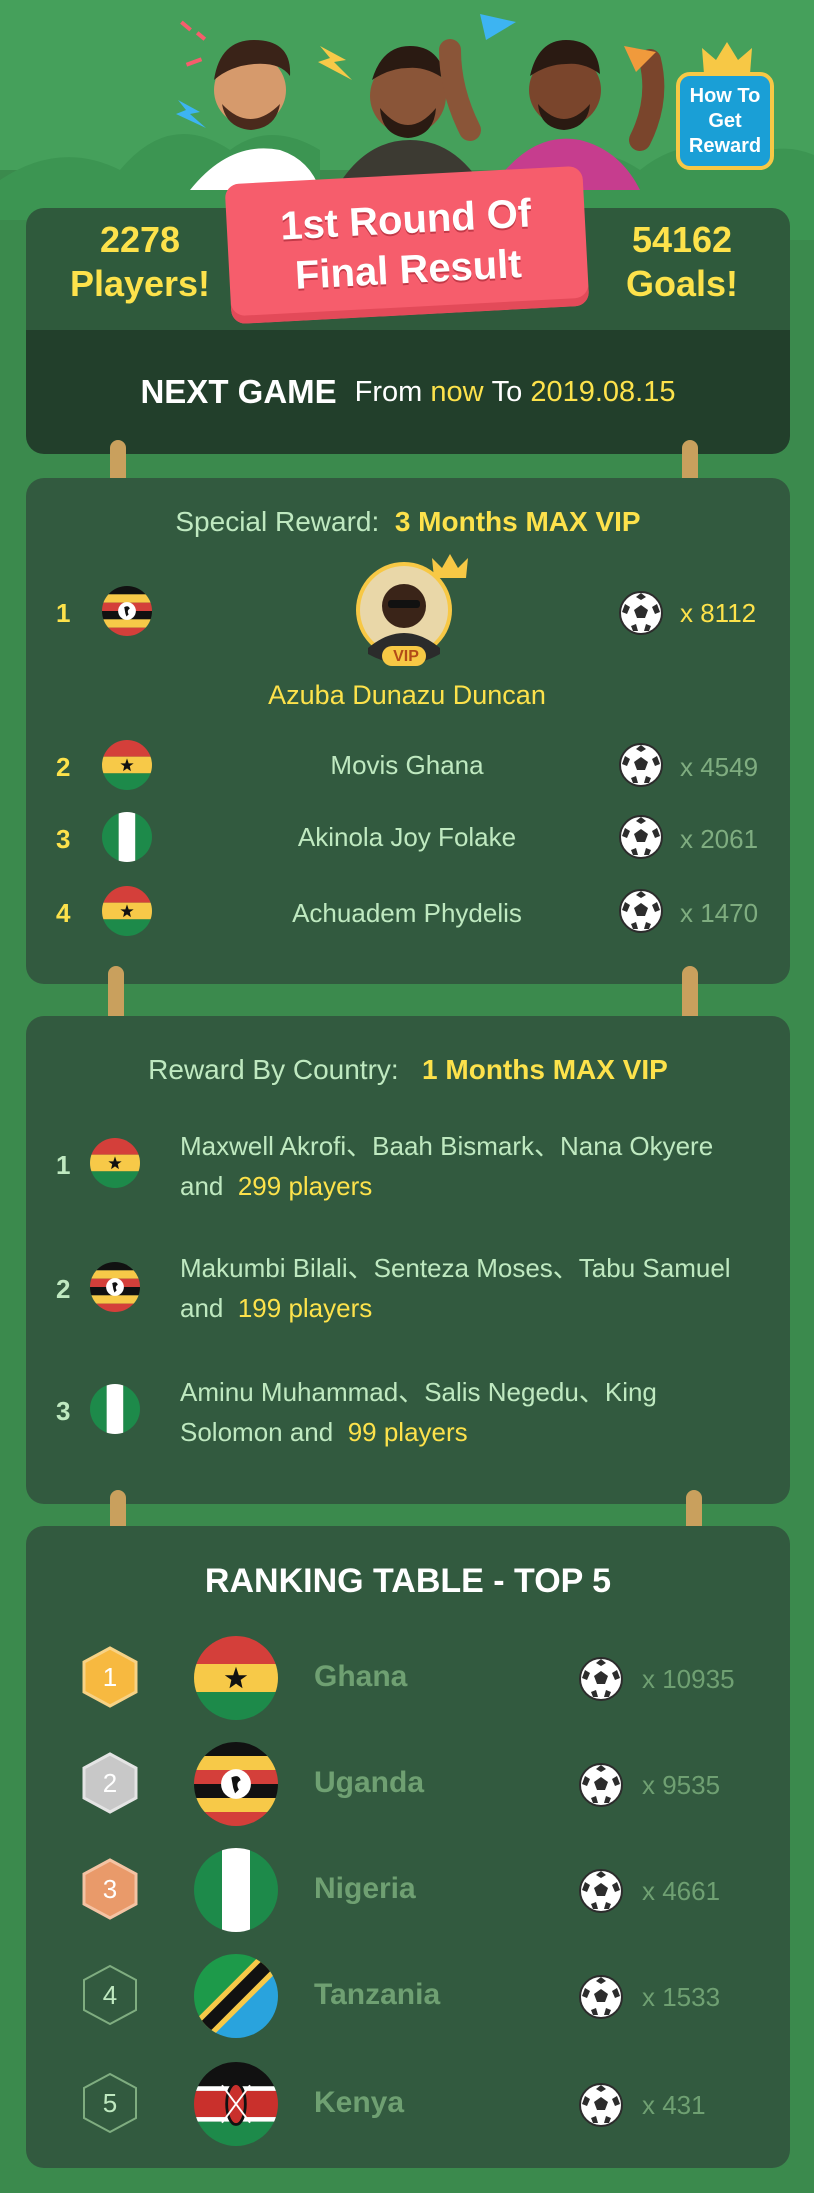  Describe the element at coordinates (140, 283) in the screenshot. I see `players-label: Players!` at that location.